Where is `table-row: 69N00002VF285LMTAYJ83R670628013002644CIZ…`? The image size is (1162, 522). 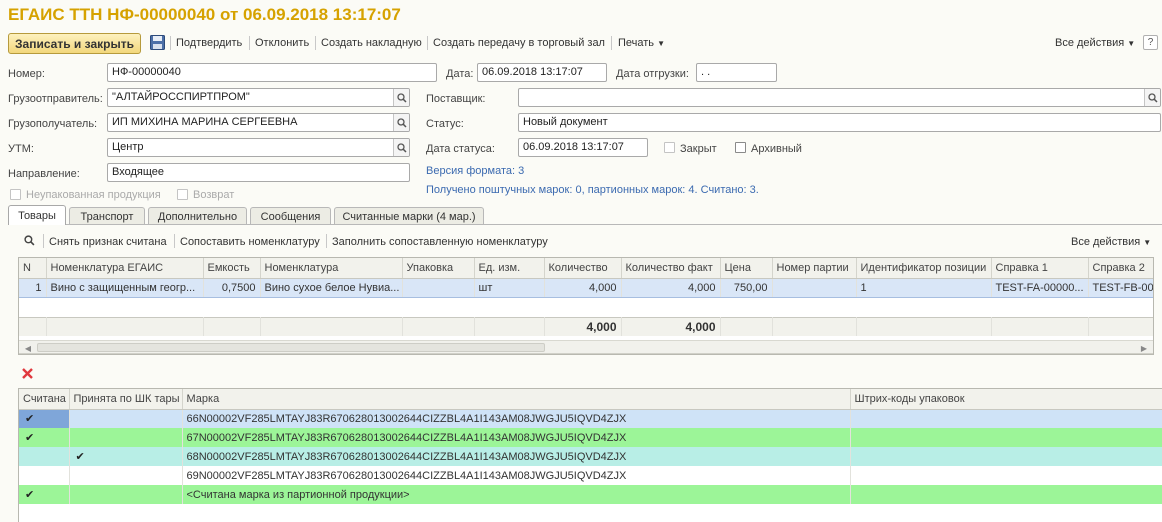 table-row: 69N00002VF285LMTAYJ83R670628013002644CIZ… is located at coordinates (590, 475).